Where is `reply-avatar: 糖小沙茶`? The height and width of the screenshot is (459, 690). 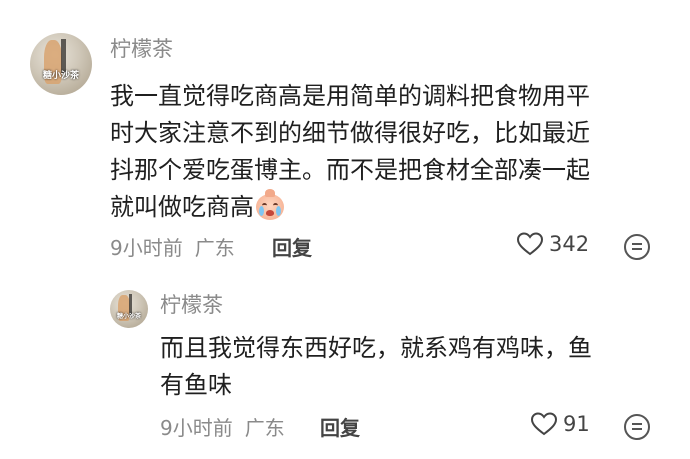 reply-avatar: 糖小沙茶 is located at coordinates (129, 309).